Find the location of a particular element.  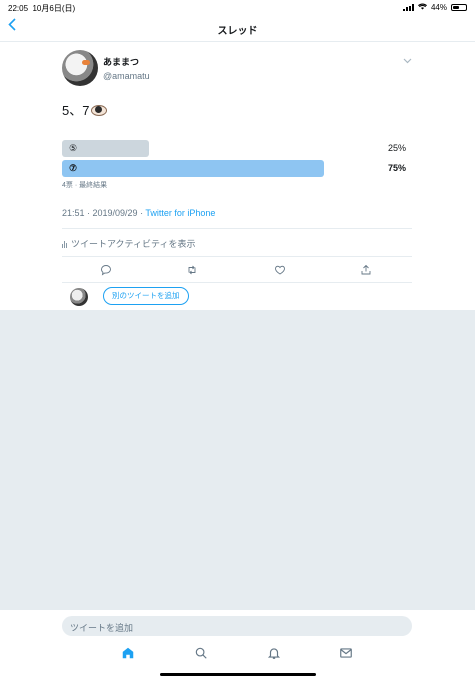

add-another-tweet-button: 別のツイートを追加 is located at coordinates (146, 296).